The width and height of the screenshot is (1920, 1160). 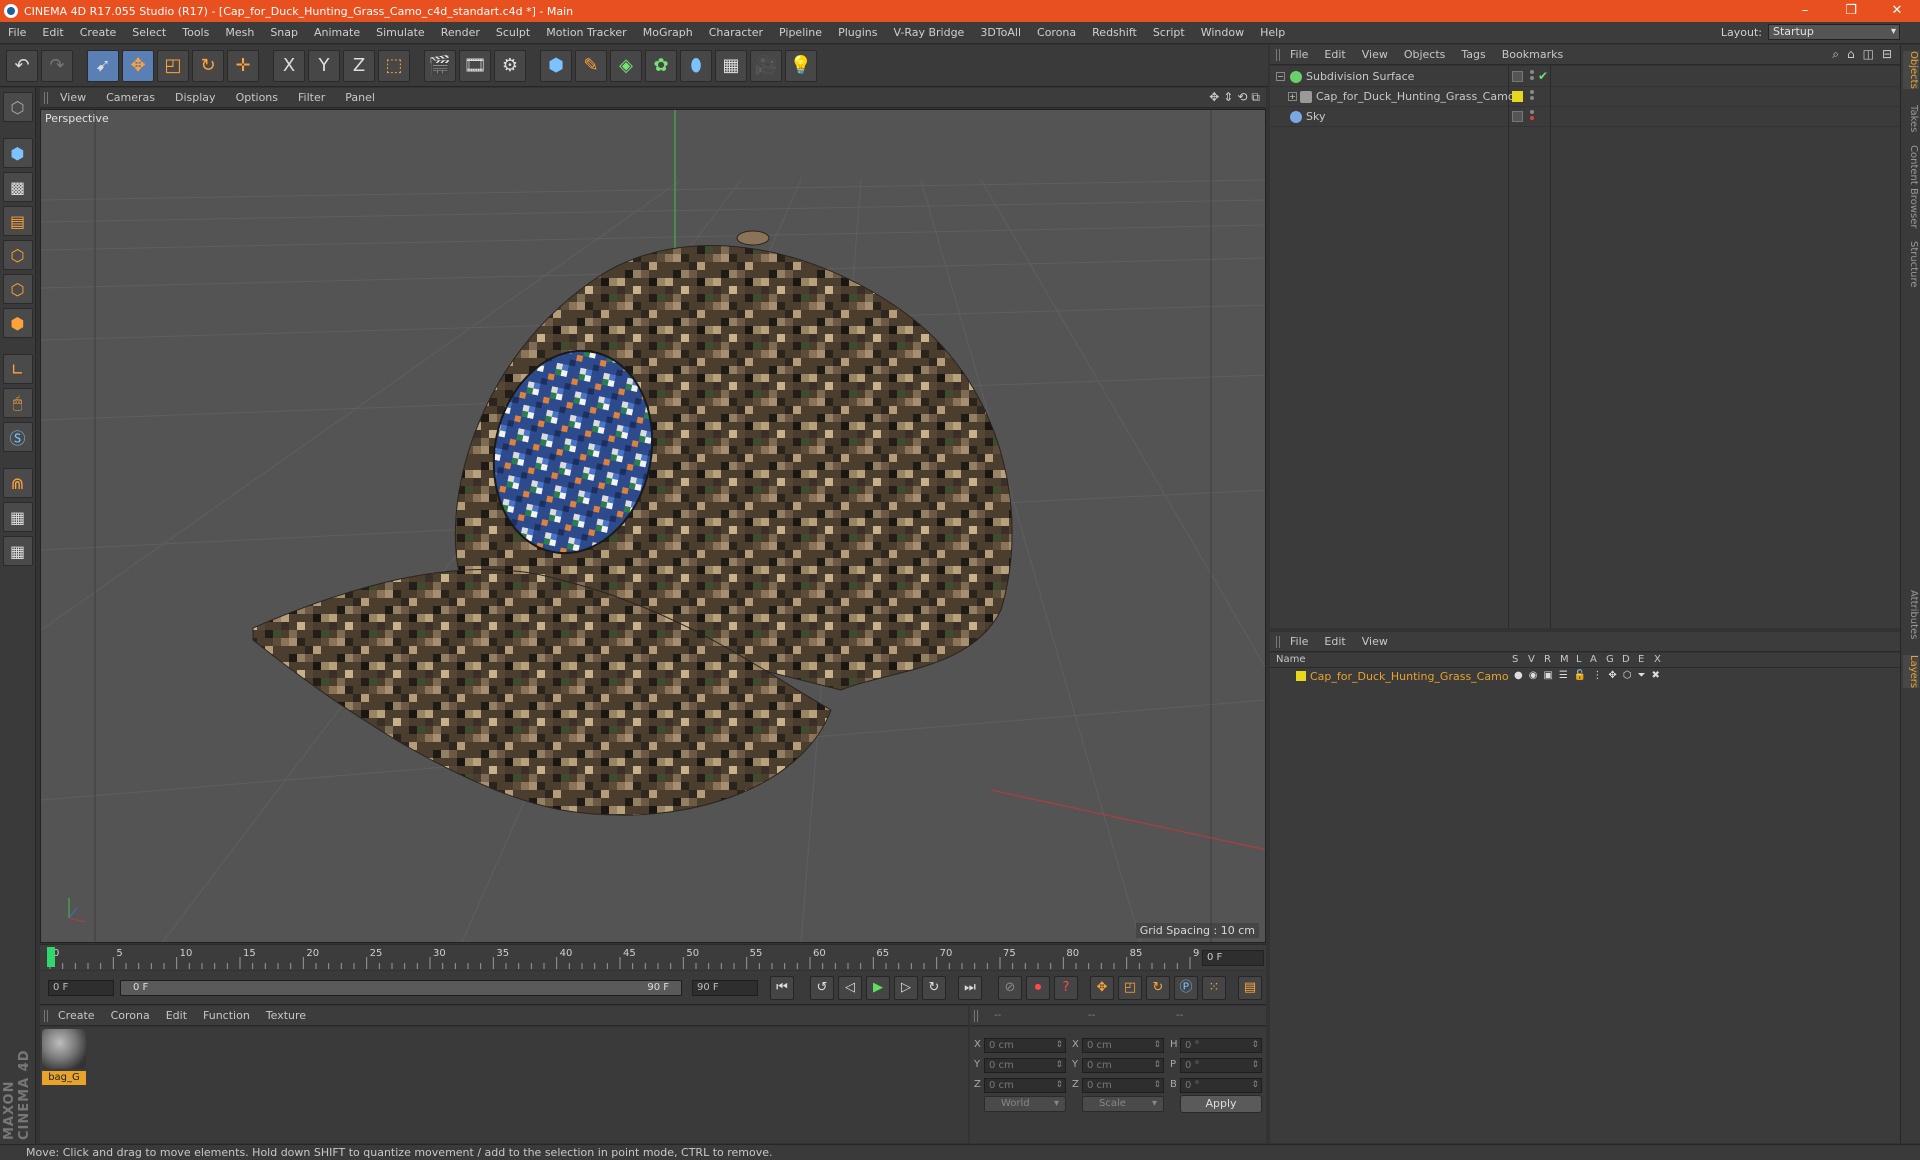 I want to click on menu-edit: Edit, so click(x=52, y=32).